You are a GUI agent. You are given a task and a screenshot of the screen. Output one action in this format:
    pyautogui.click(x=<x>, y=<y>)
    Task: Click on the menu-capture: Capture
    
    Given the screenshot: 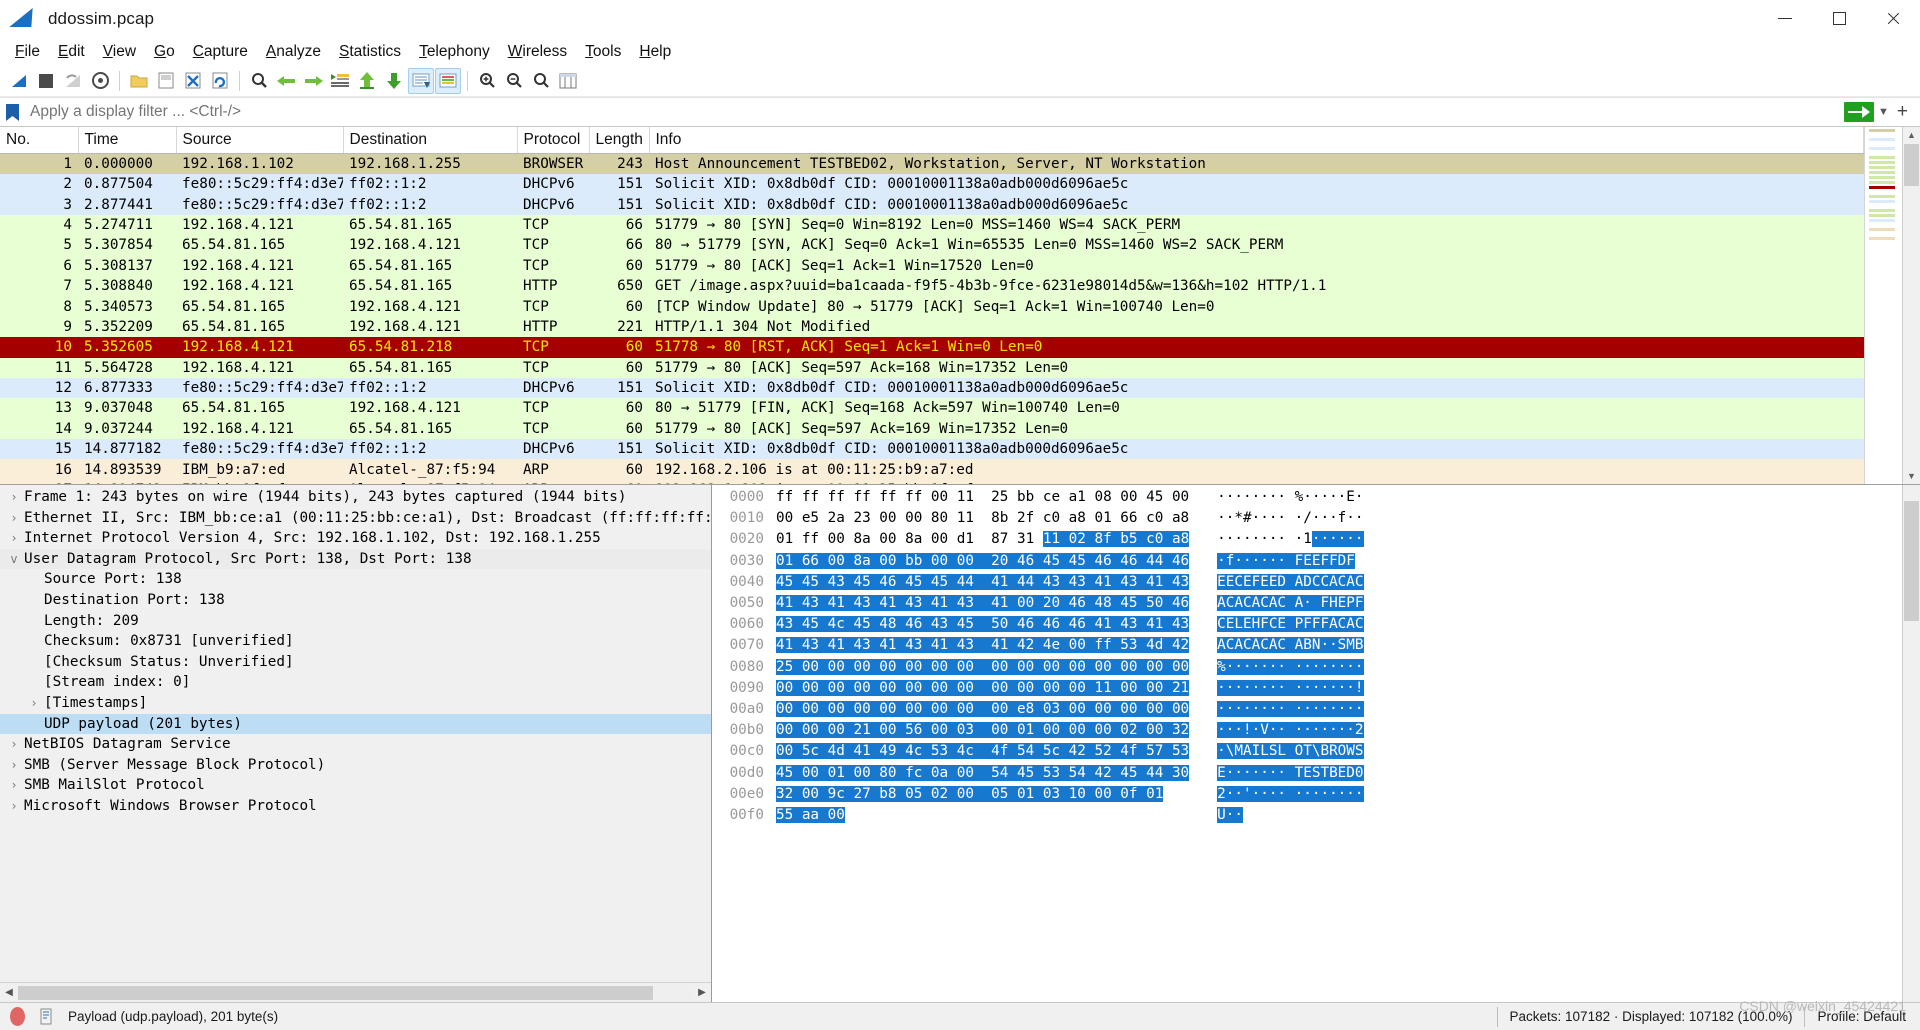 What is the action you would take?
    pyautogui.click(x=220, y=52)
    